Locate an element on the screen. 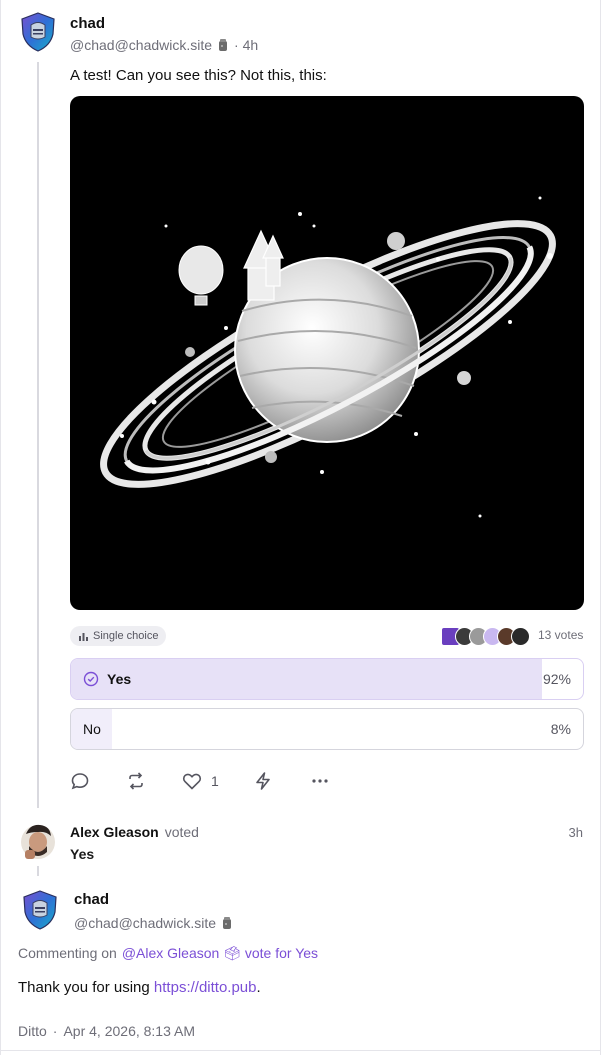 The height and width of the screenshot is (1055, 601). more-button is located at coordinates (320, 781).